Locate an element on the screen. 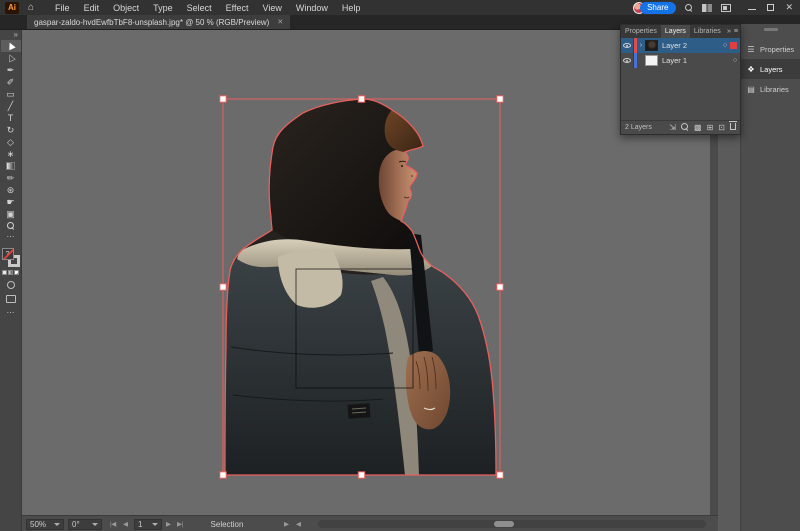 This screenshot has width=800, height=531. layer-name: Layer 2 is located at coordinates (691, 45).